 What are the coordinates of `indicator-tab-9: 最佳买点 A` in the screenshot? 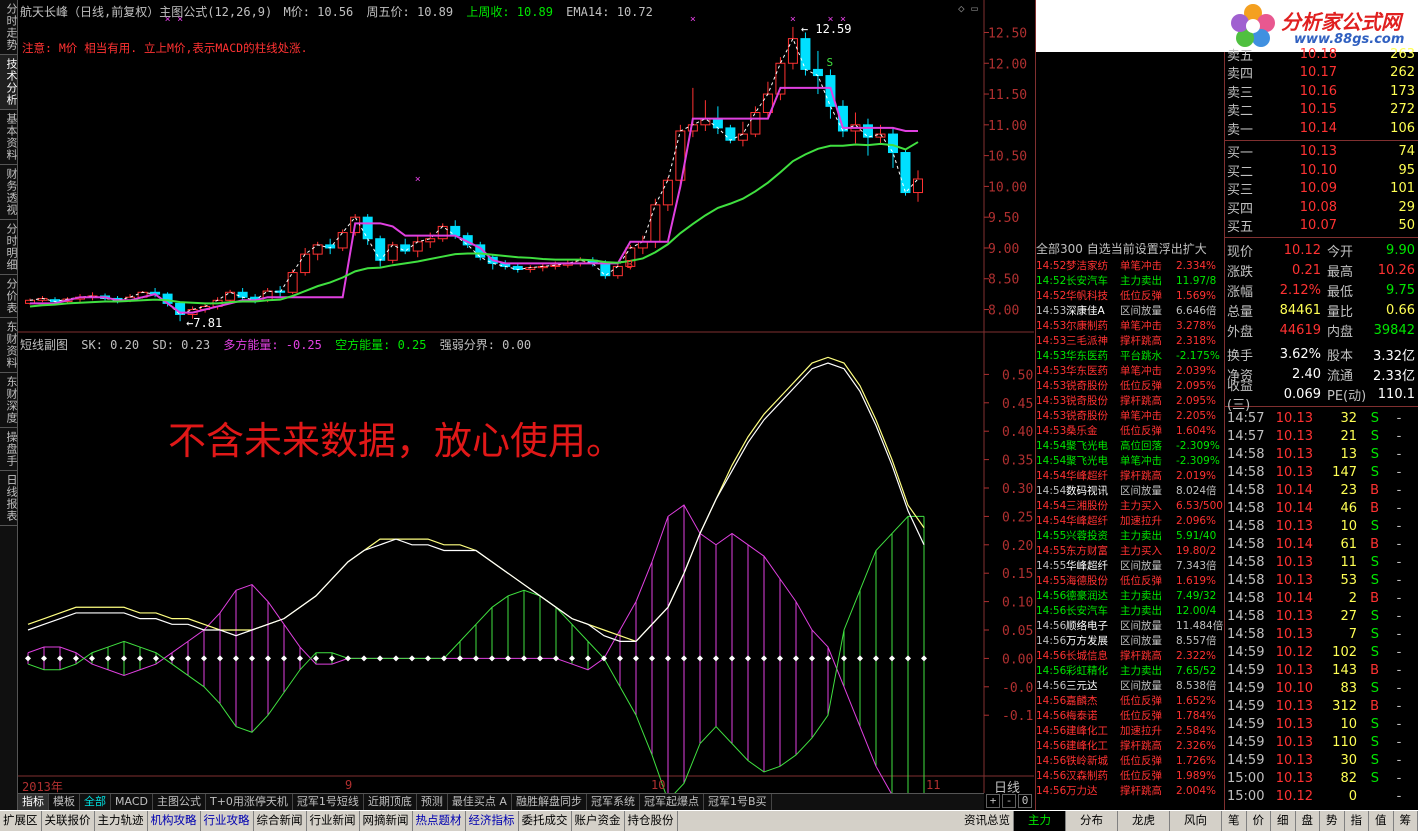 It's located at (480, 802).